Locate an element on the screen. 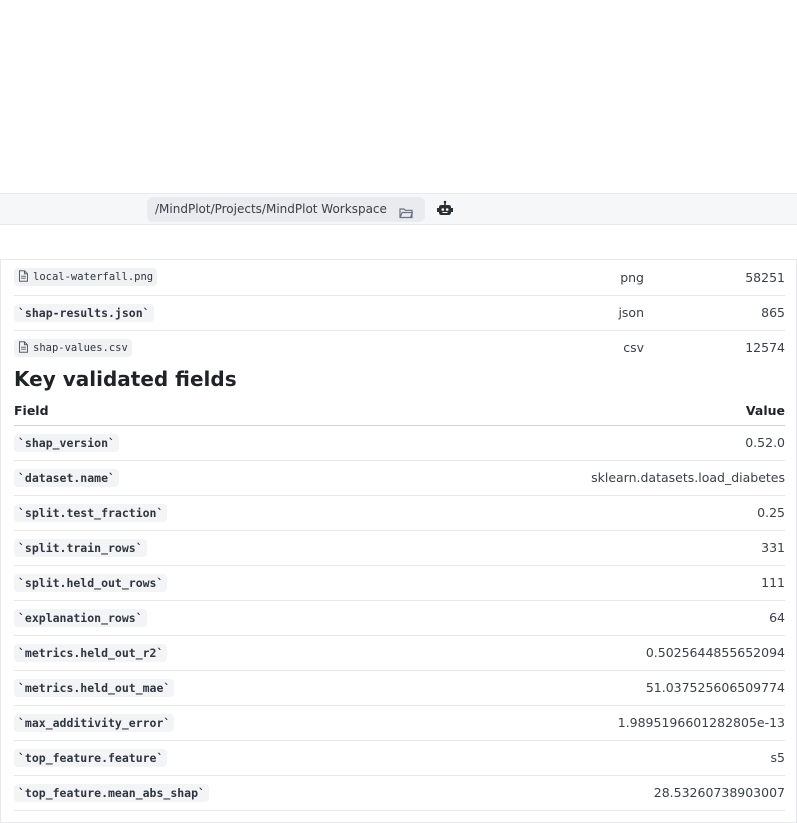 This screenshot has height=823, width=797. field-name-cell: `metrics.held_out_r2` is located at coordinates (207, 653).